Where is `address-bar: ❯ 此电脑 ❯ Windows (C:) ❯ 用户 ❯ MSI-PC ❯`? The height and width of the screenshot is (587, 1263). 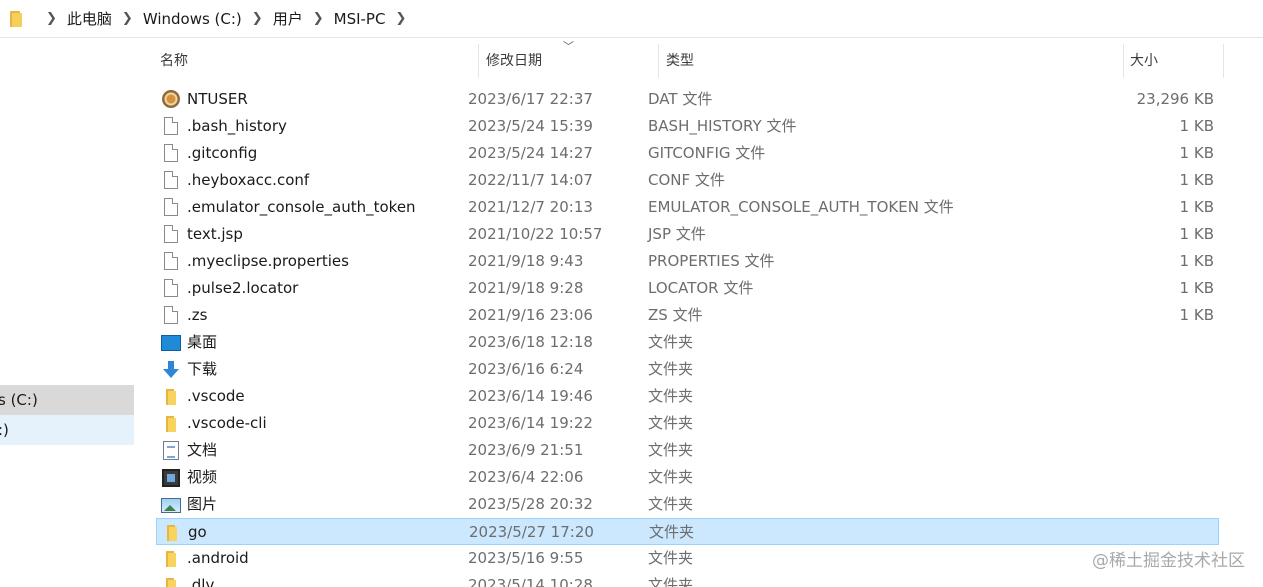 address-bar: ❯ 此电脑 ❯ Windows (C:) ❯ 用户 ❯ MSI-PC ❯ is located at coordinates (631, 19).